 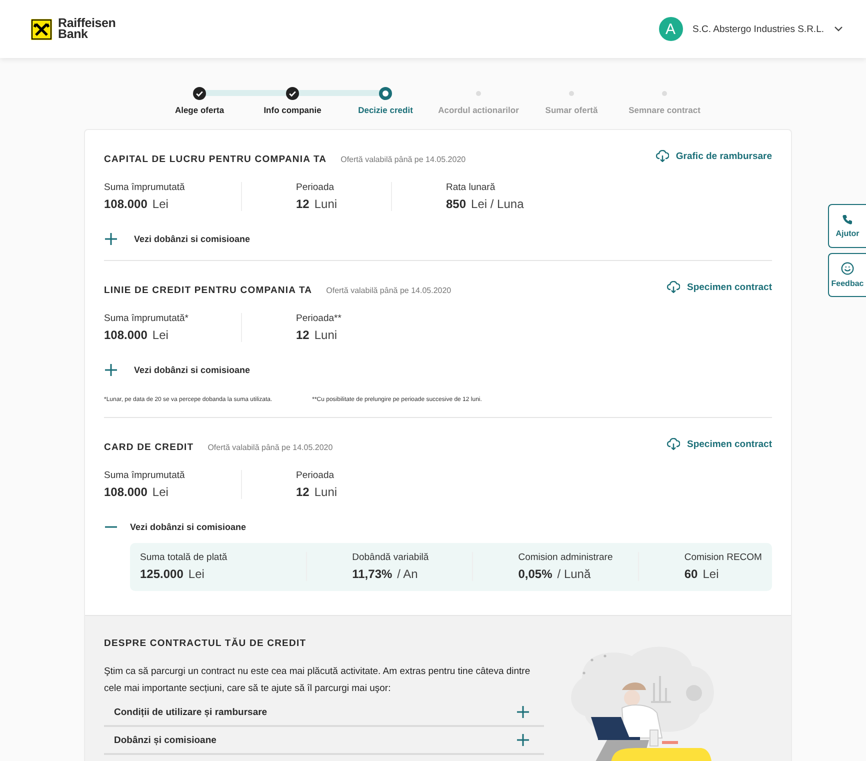 What do you see at coordinates (199, 110) in the screenshot?
I see `step-label: Alege oferta` at bounding box center [199, 110].